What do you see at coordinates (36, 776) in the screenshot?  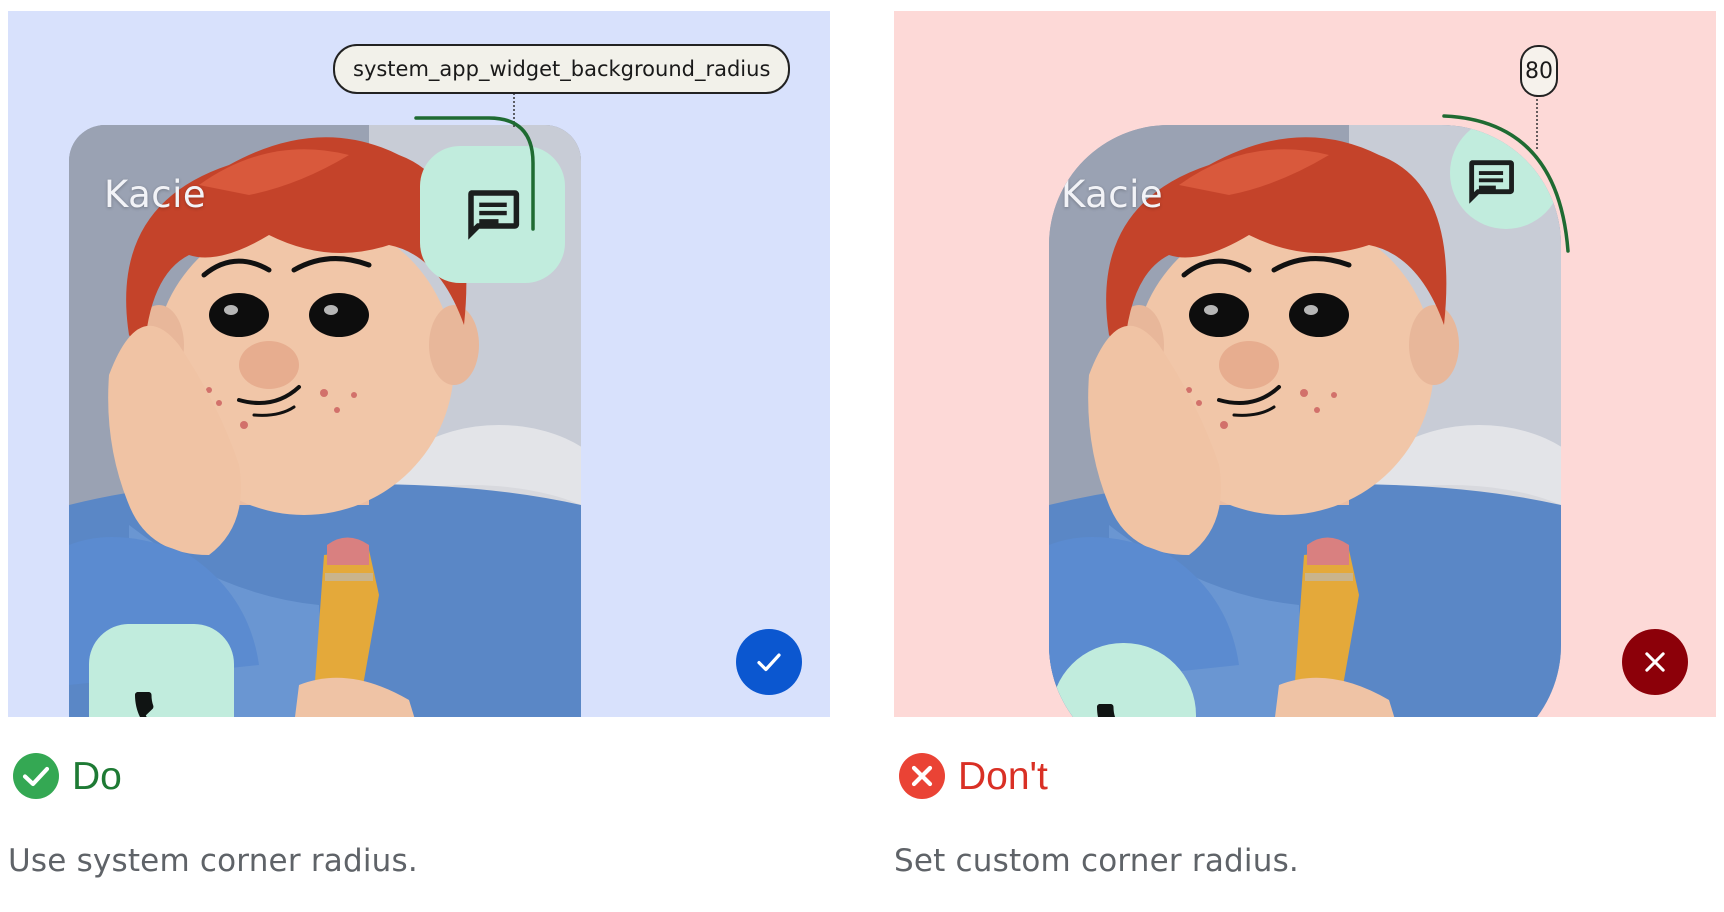 I see `check-circle-icon` at bounding box center [36, 776].